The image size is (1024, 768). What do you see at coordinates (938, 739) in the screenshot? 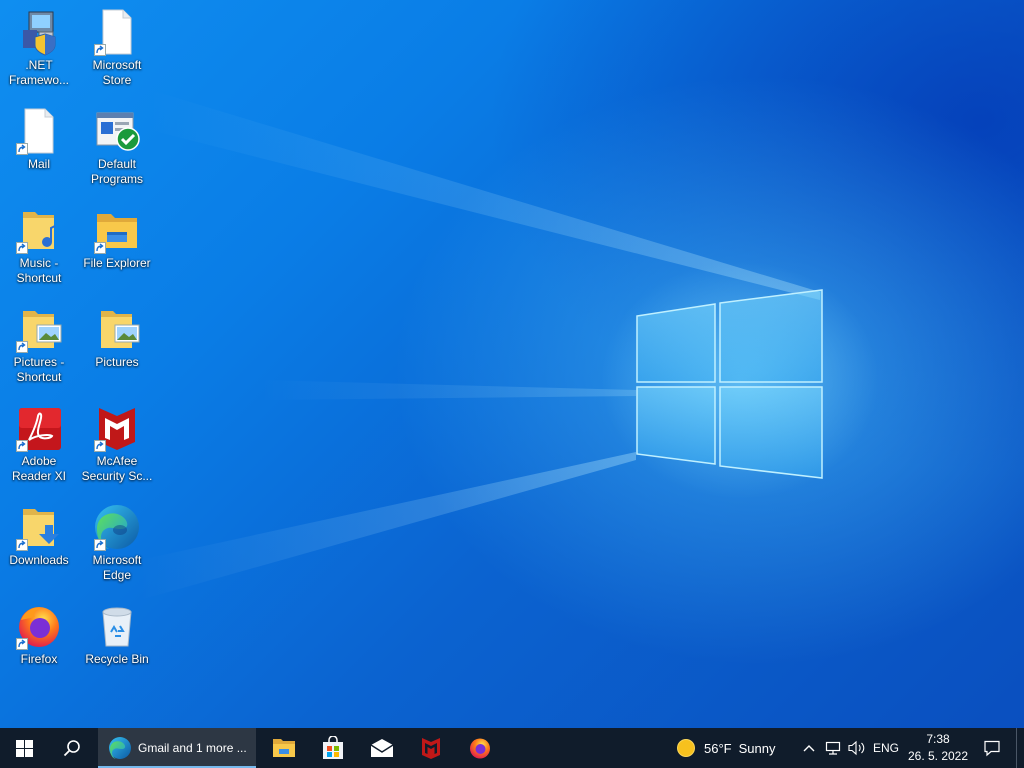
I see `clock-time: 7:38` at bounding box center [938, 739].